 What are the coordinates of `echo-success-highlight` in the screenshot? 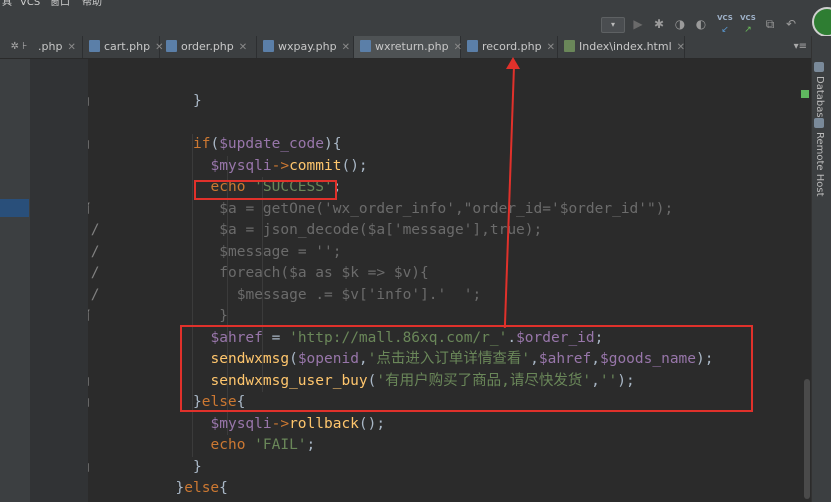 It's located at (265, 190).